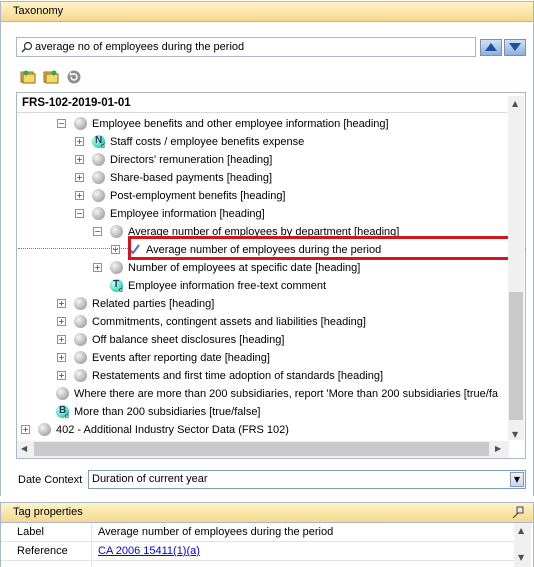 The image size is (534, 567). Describe the element at coordinates (76, 103) in the screenshot. I see `tree-root-label: FRS-102-2019-01-01` at that location.